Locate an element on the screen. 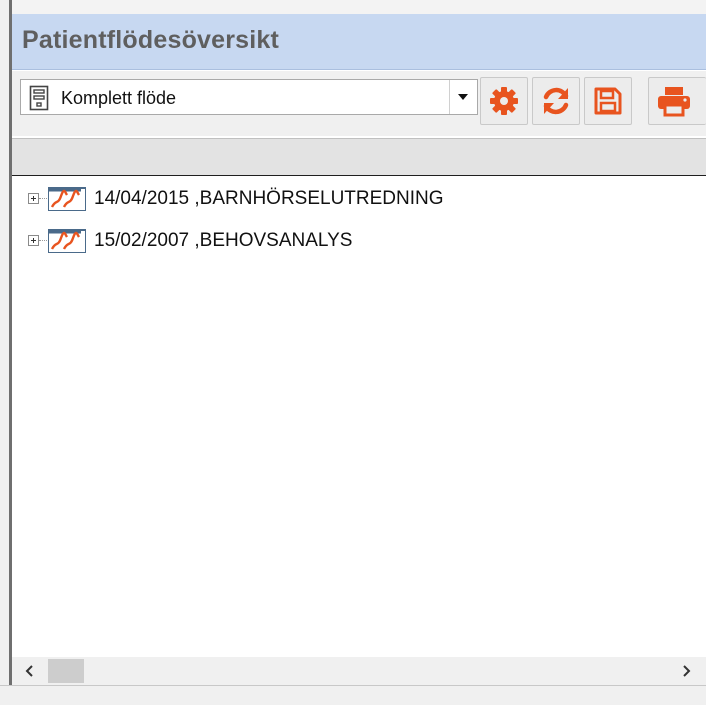  tree-item-label: 14/04/2015 ,BARNHÖRSELUTREDNING is located at coordinates (269, 198).